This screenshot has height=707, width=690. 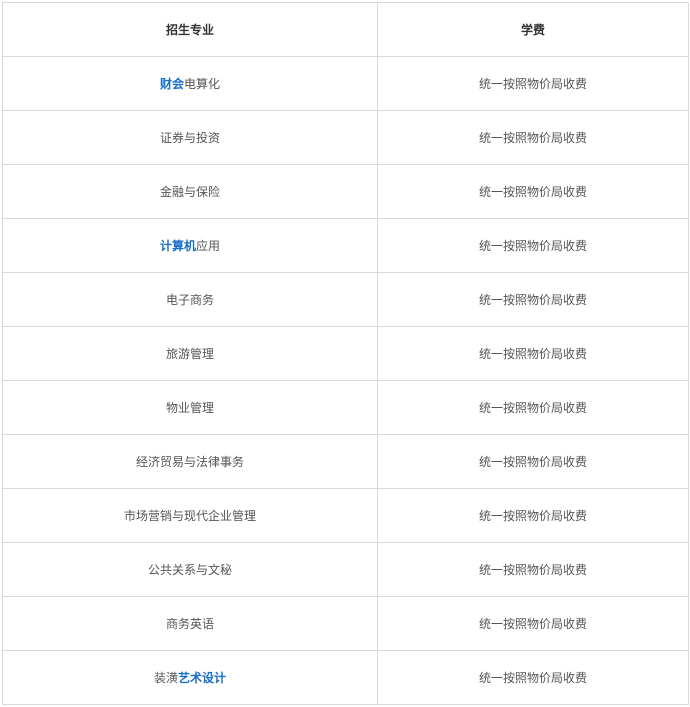 I want to click on major-cell: 经济贸易与法律事务, so click(x=190, y=461).